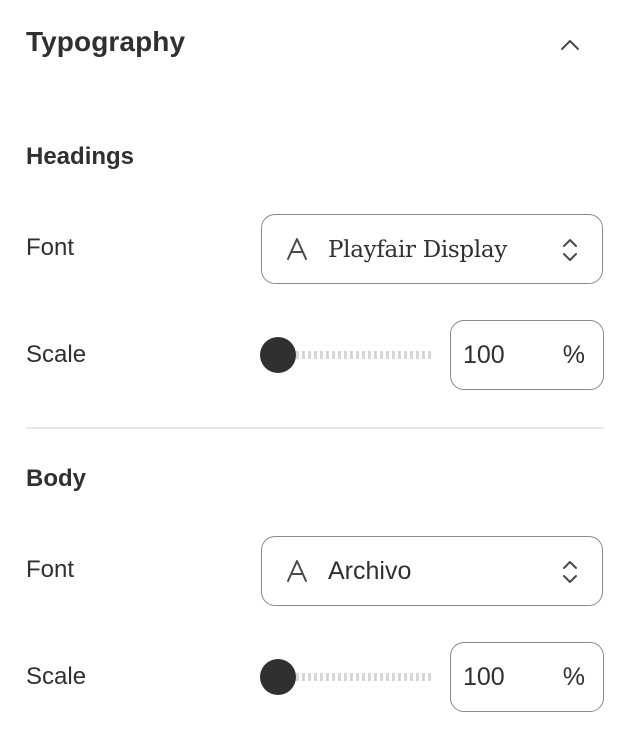 The width and height of the screenshot is (626, 740). I want to click on section-divider, so click(315, 428).